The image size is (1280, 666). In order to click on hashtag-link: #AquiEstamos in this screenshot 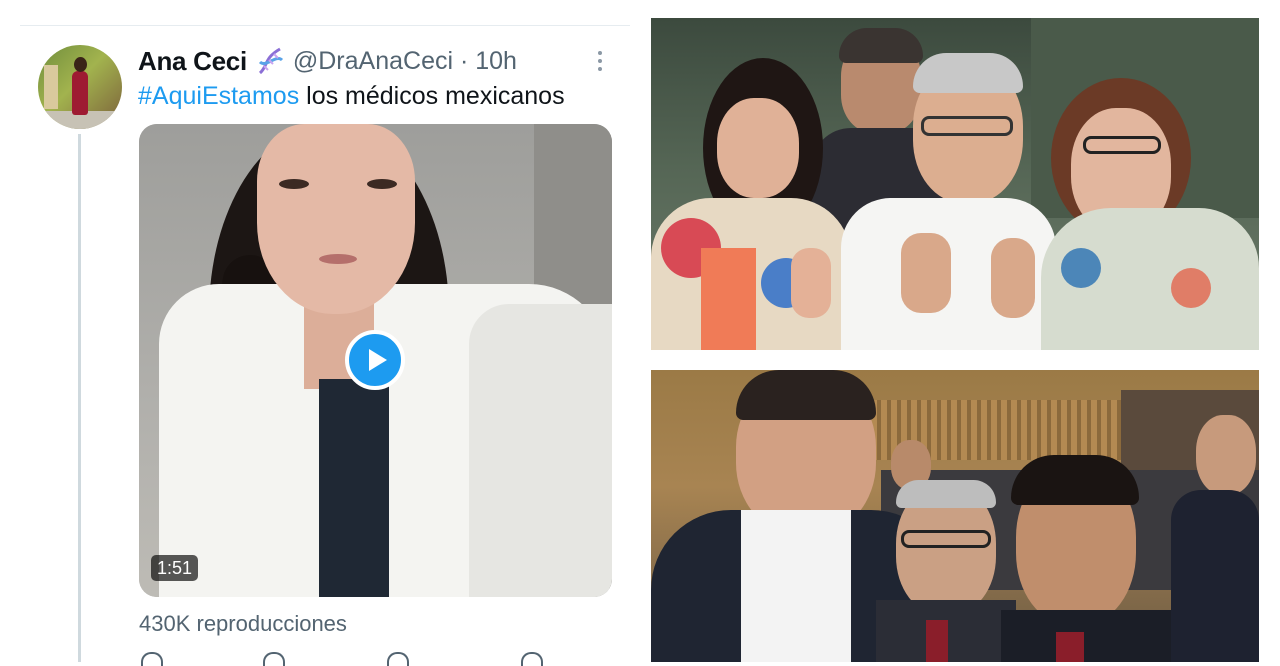, I will do `click(218, 96)`.